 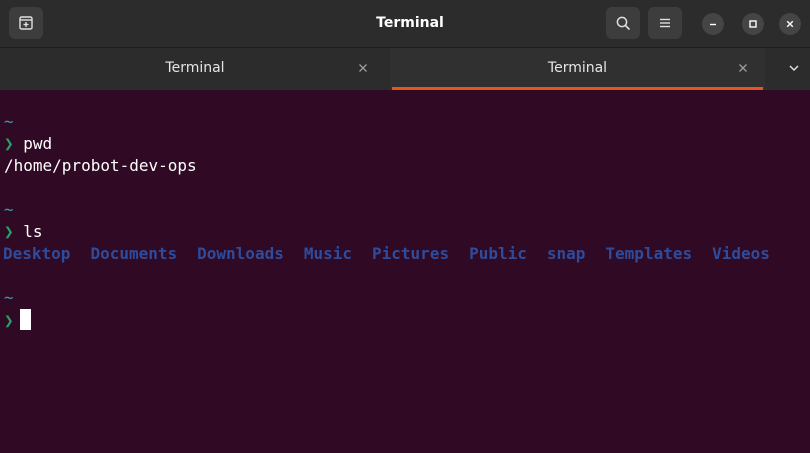 I want to click on directory-entry: Downloads, so click(x=240, y=253).